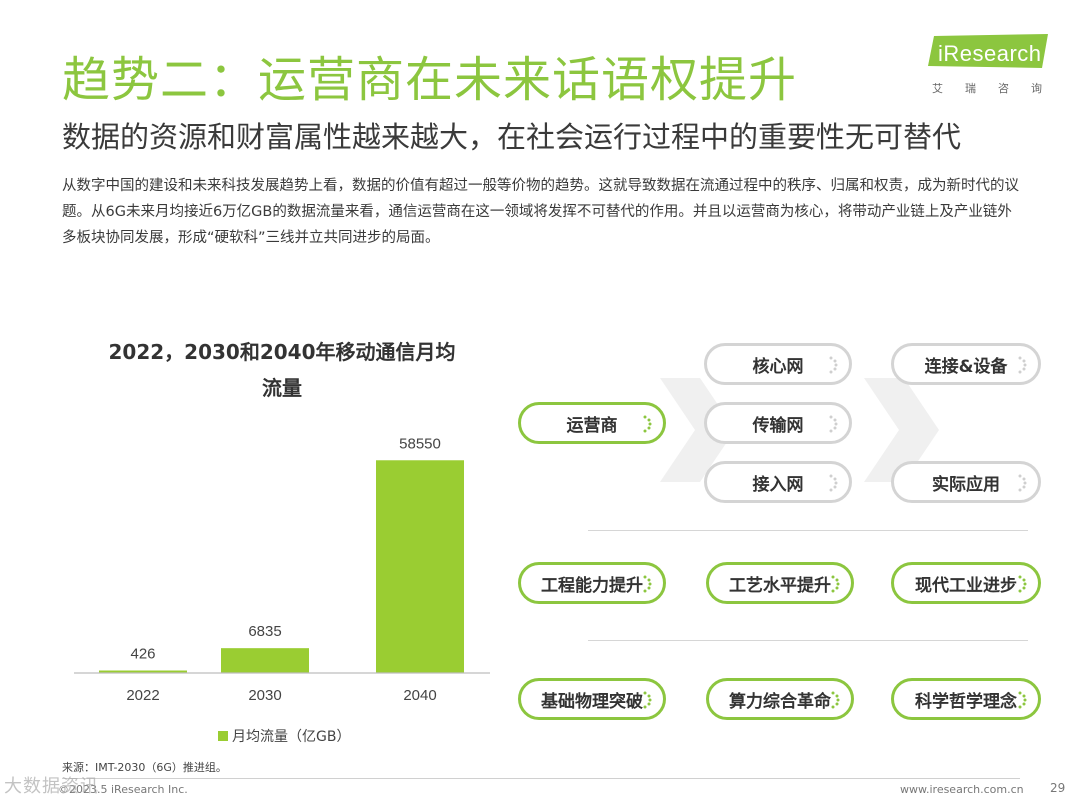  I want to click on website-link: www.iresearch.com.cn, so click(962, 789).